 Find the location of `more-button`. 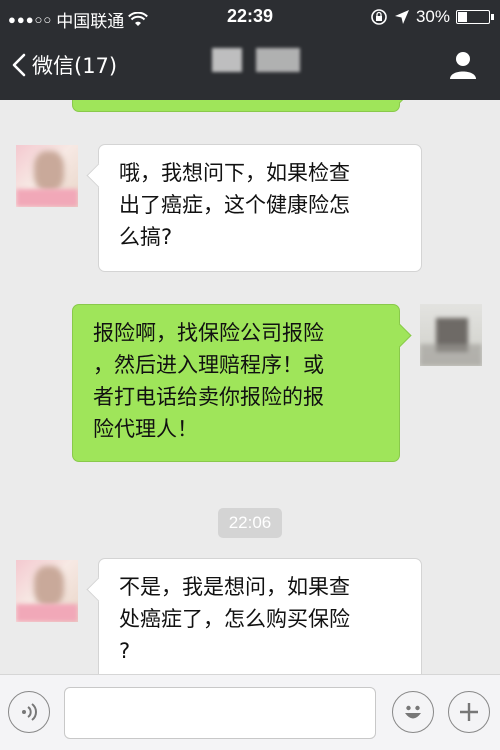

more-button is located at coordinates (469, 712).